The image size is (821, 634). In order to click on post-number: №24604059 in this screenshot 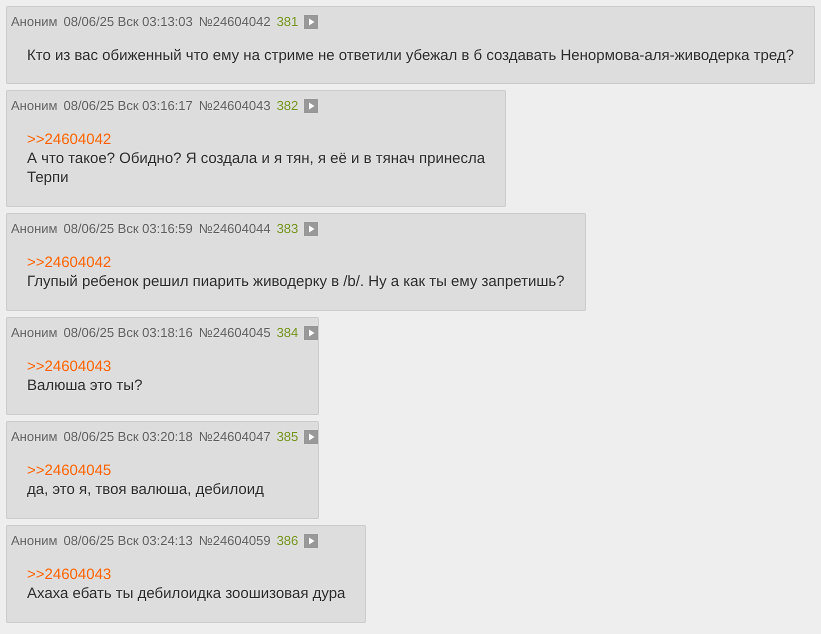, I will do `click(234, 540)`.